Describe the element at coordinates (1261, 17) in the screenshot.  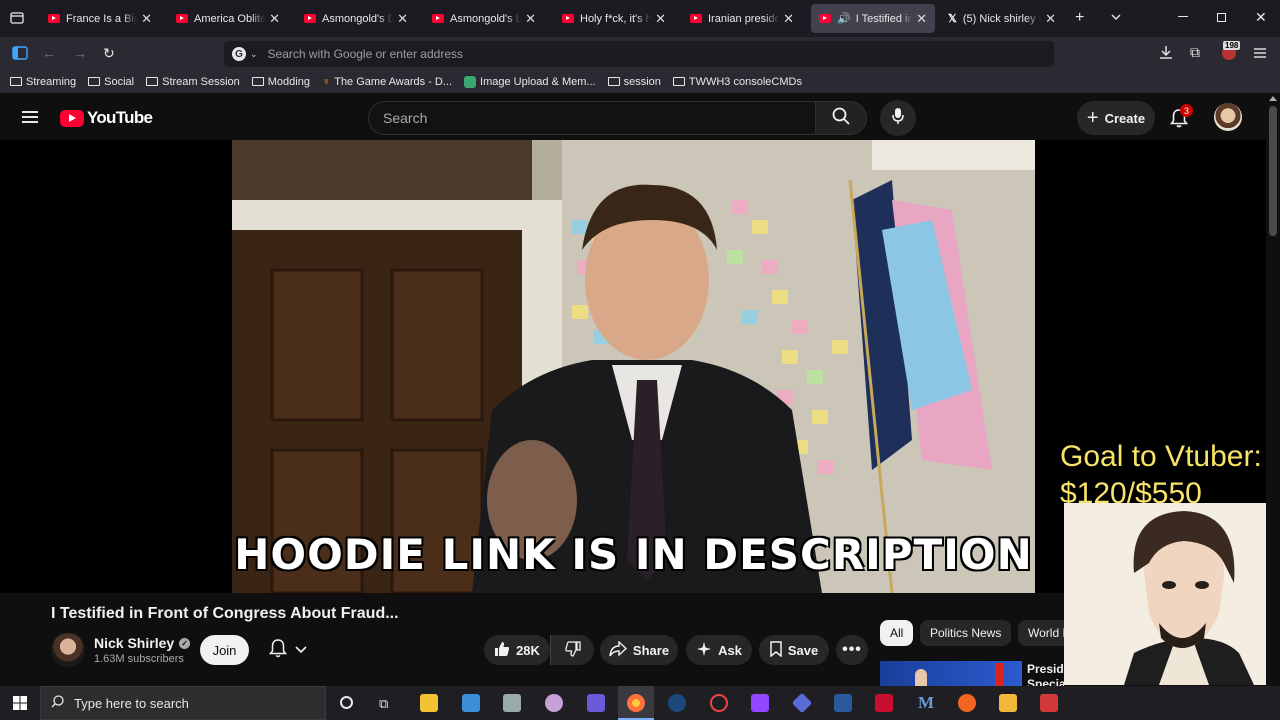
I see `window-close-icon: ✕` at that location.